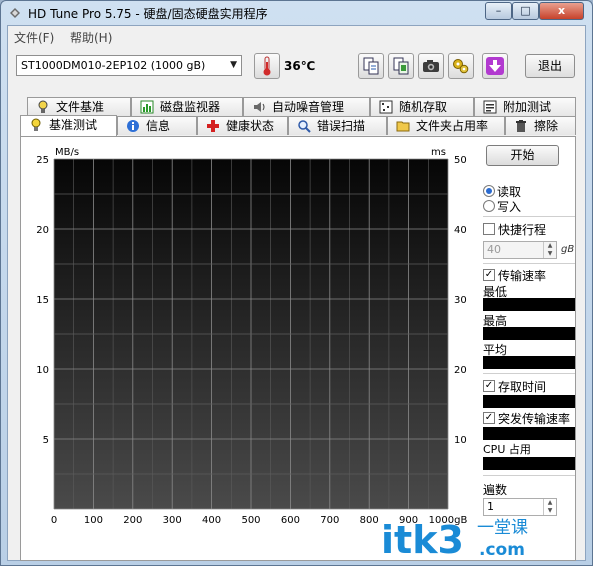  I want to click on options-button, so click(461, 66).